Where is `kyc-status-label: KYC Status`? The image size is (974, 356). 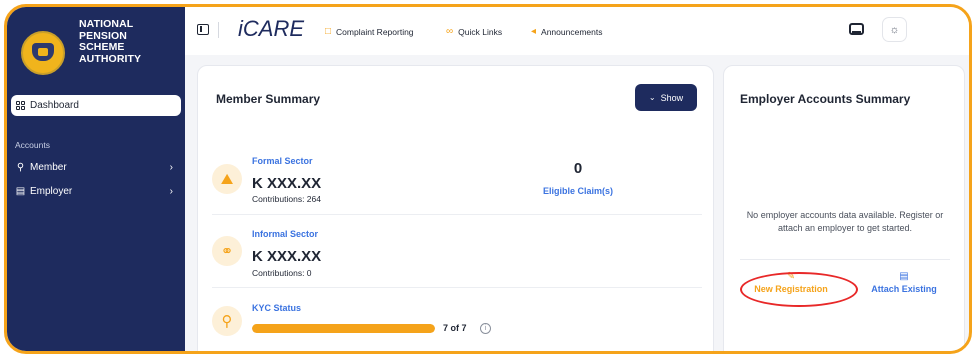
kyc-status-label: KYC Status is located at coordinates (276, 308).